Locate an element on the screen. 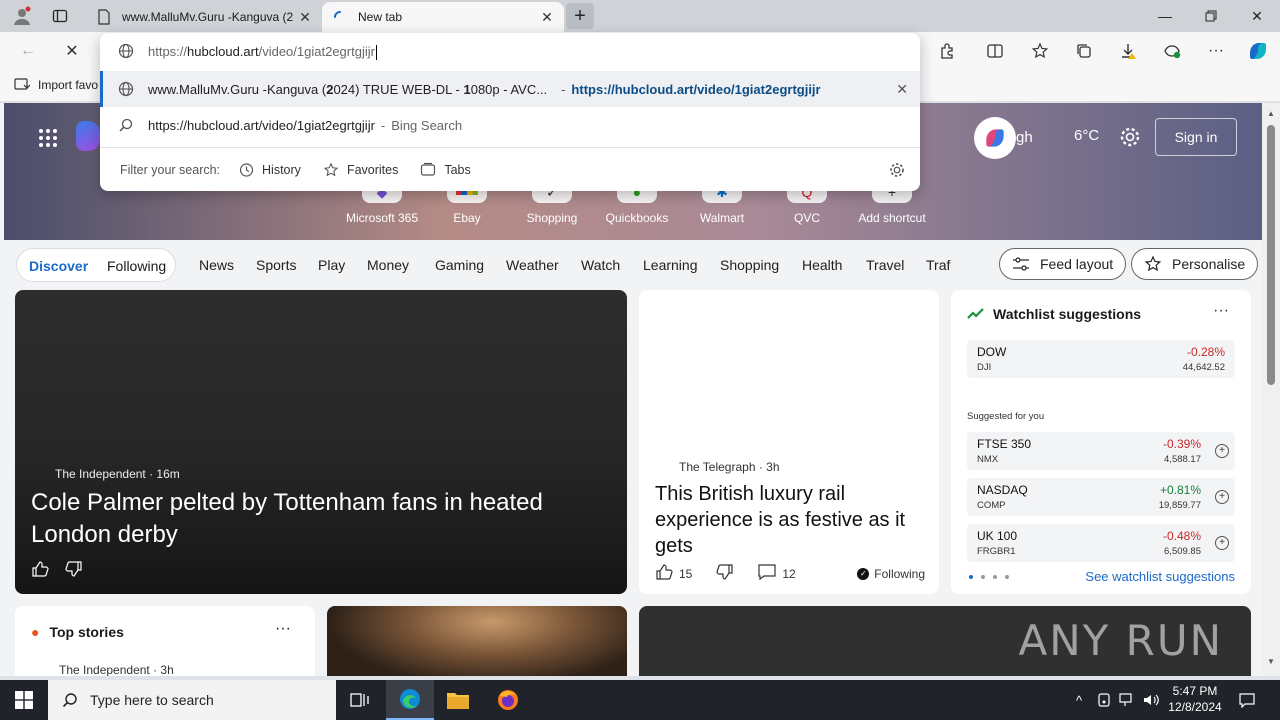  remove-suggestion-icon: ✕ is located at coordinates (902, 89).